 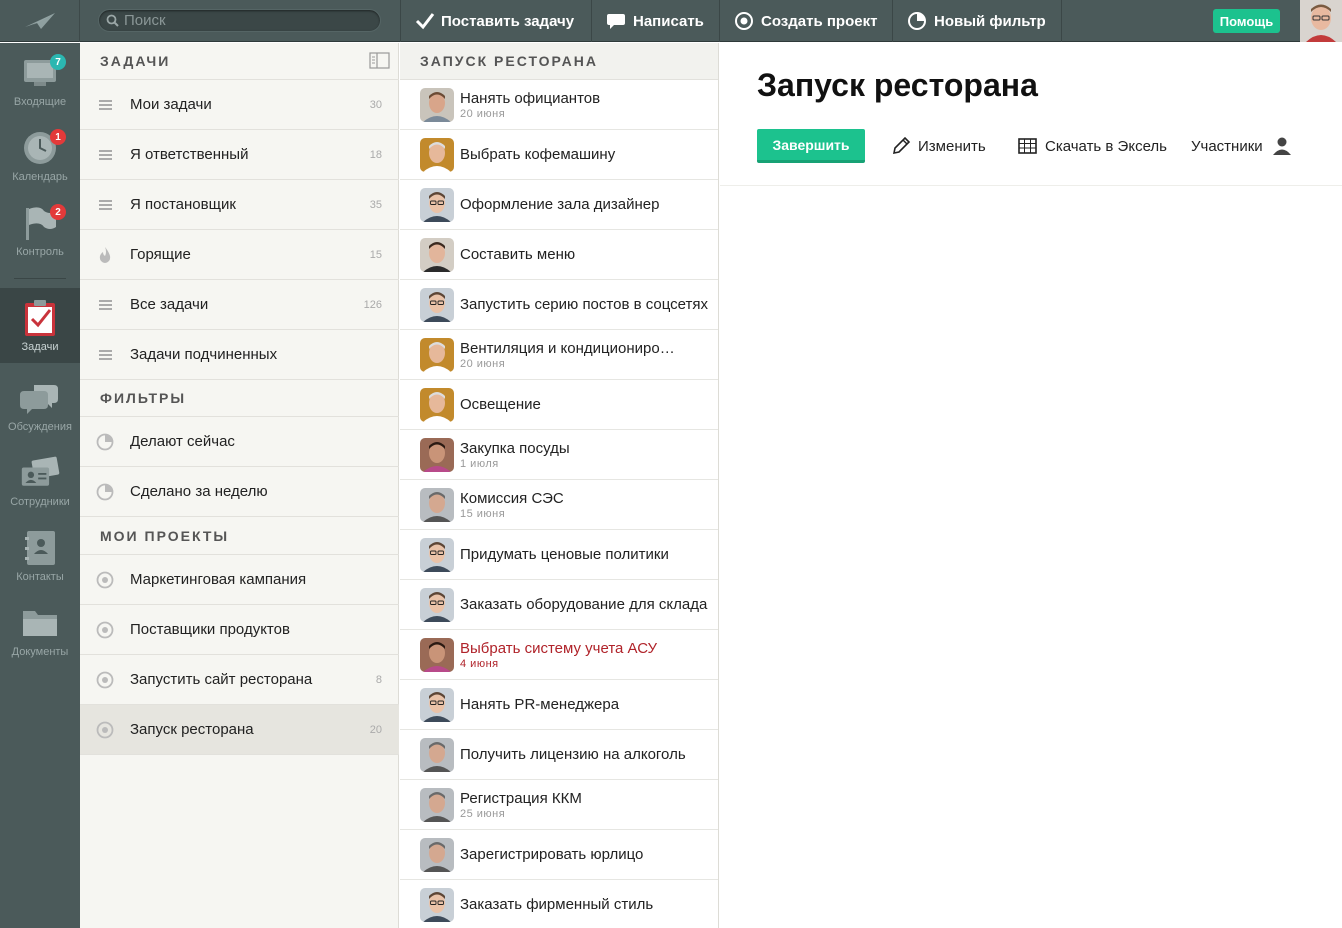 I want to click on task-row: Зарегистрировать юрлицо, so click(x=559, y=855).